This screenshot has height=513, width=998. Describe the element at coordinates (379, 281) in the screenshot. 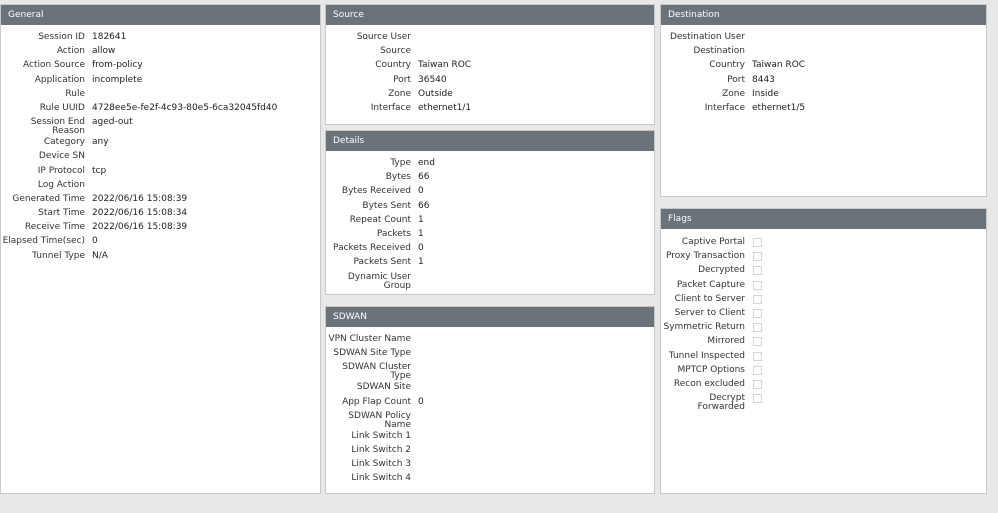

I see `field-label: Dynamic User Group` at that location.